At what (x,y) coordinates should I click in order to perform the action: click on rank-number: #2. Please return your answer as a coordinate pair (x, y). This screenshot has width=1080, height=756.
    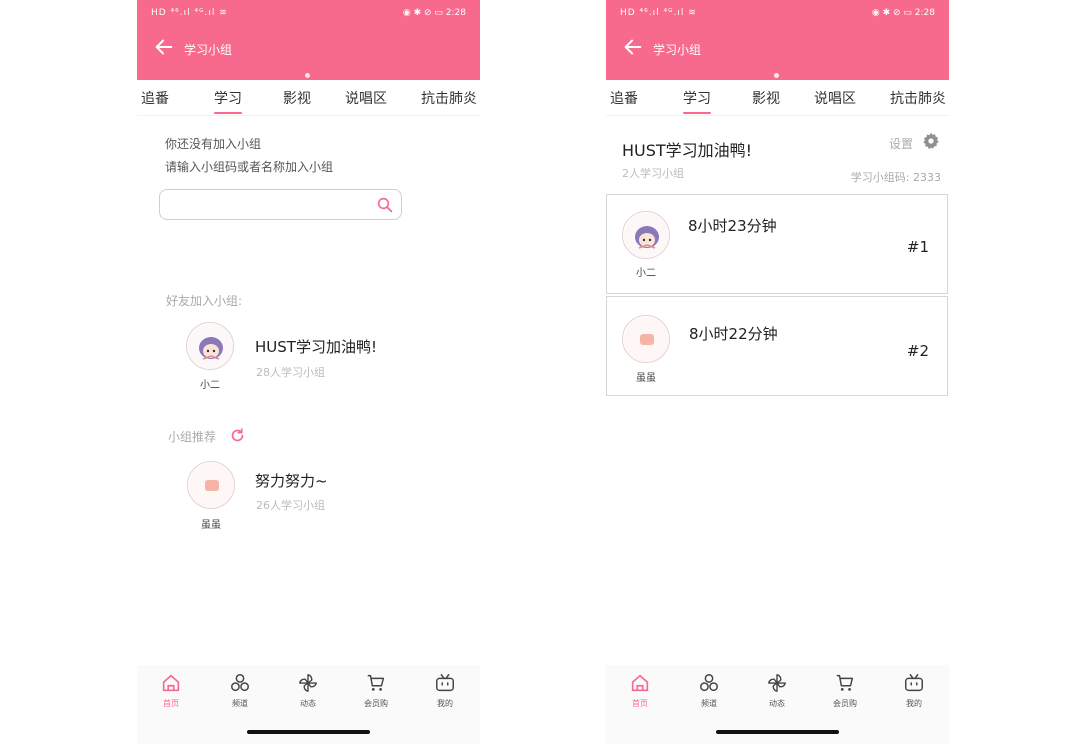
    Looking at the image, I should click on (917, 351).